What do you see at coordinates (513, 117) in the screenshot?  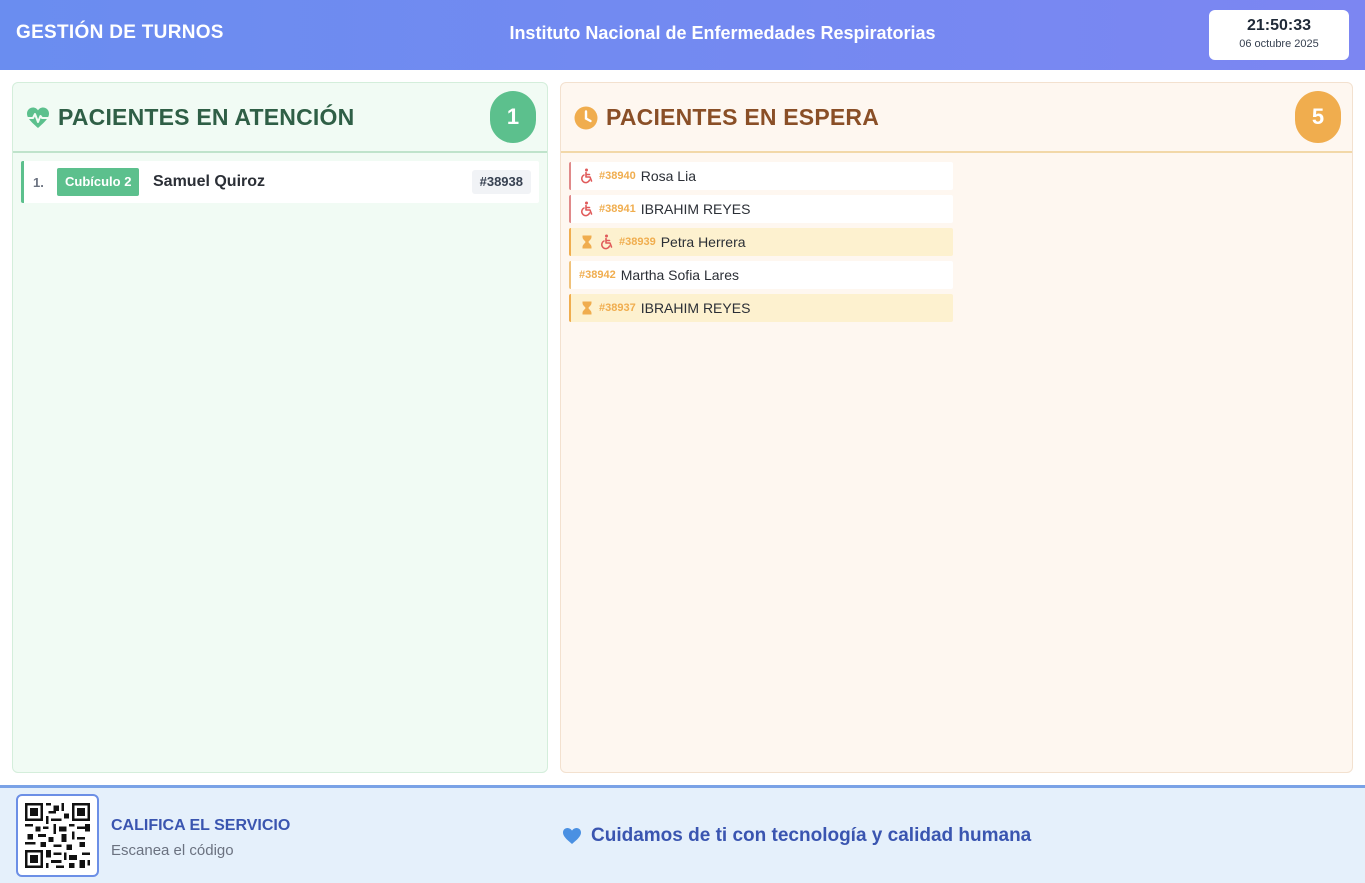 I see `attention-count-badge: 1` at bounding box center [513, 117].